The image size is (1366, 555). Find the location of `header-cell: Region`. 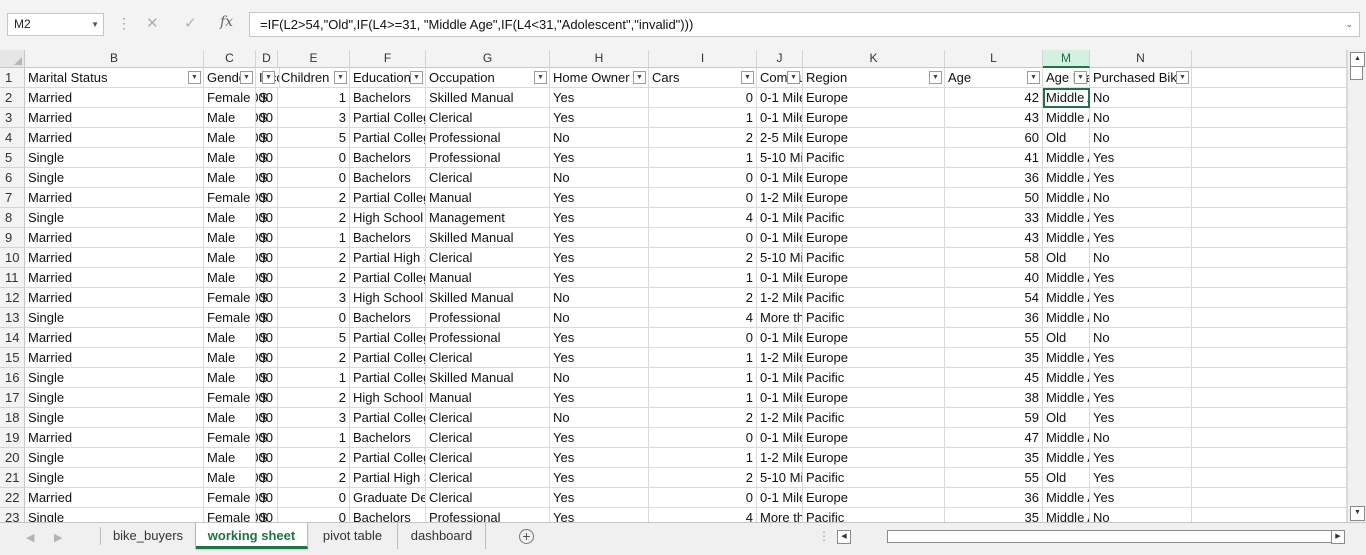

header-cell: Region is located at coordinates (874, 78).